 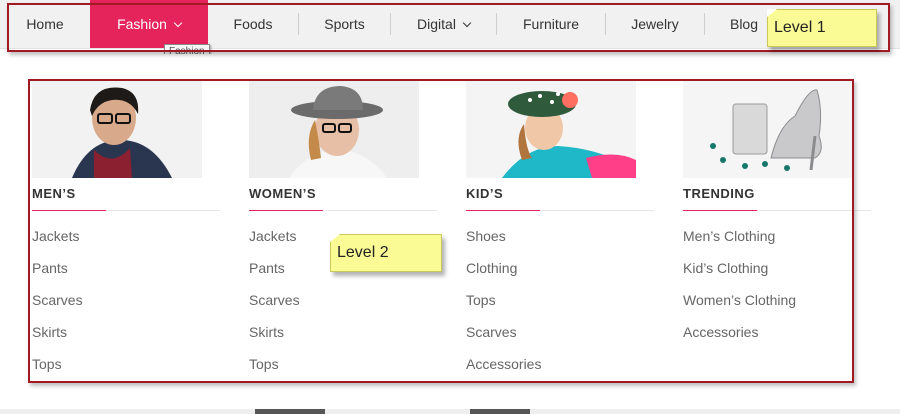 I want to click on level1-note-text: Level 1, so click(x=800, y=27).